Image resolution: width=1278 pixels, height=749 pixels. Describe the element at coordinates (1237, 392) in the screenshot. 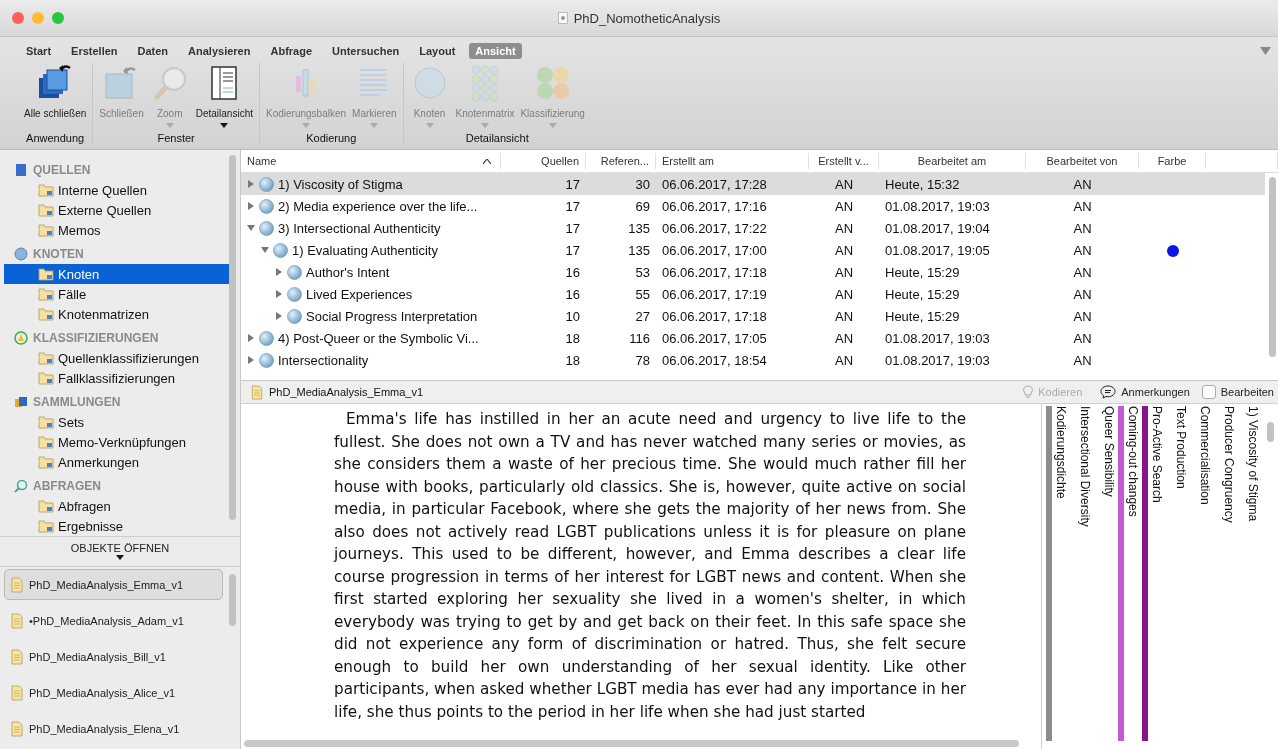

I see `edit-checkbox: Bearbeiten` at that location.